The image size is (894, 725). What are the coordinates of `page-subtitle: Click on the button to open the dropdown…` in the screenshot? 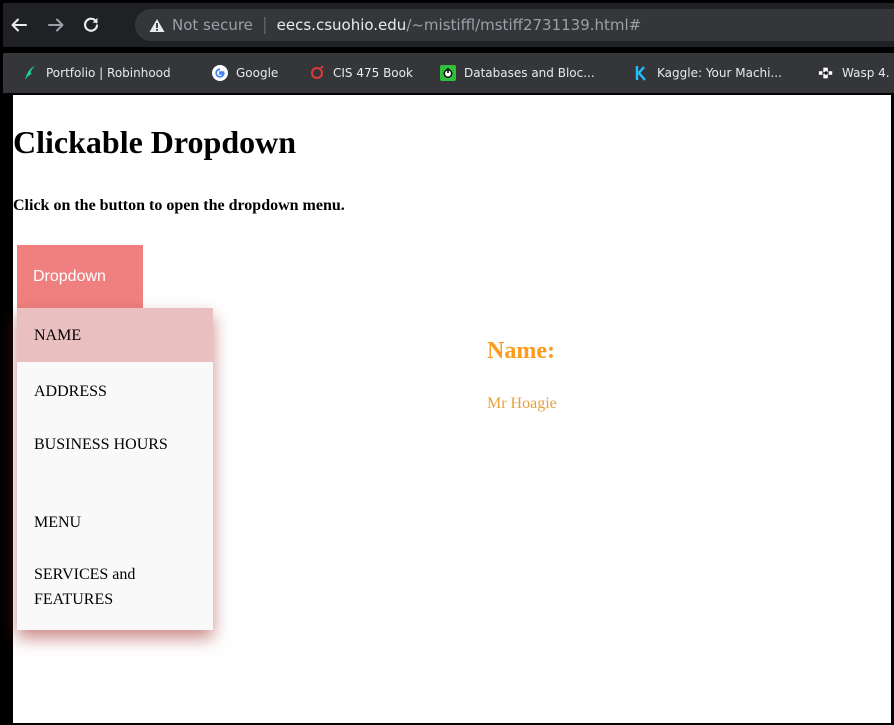 It's located at (179, 205).